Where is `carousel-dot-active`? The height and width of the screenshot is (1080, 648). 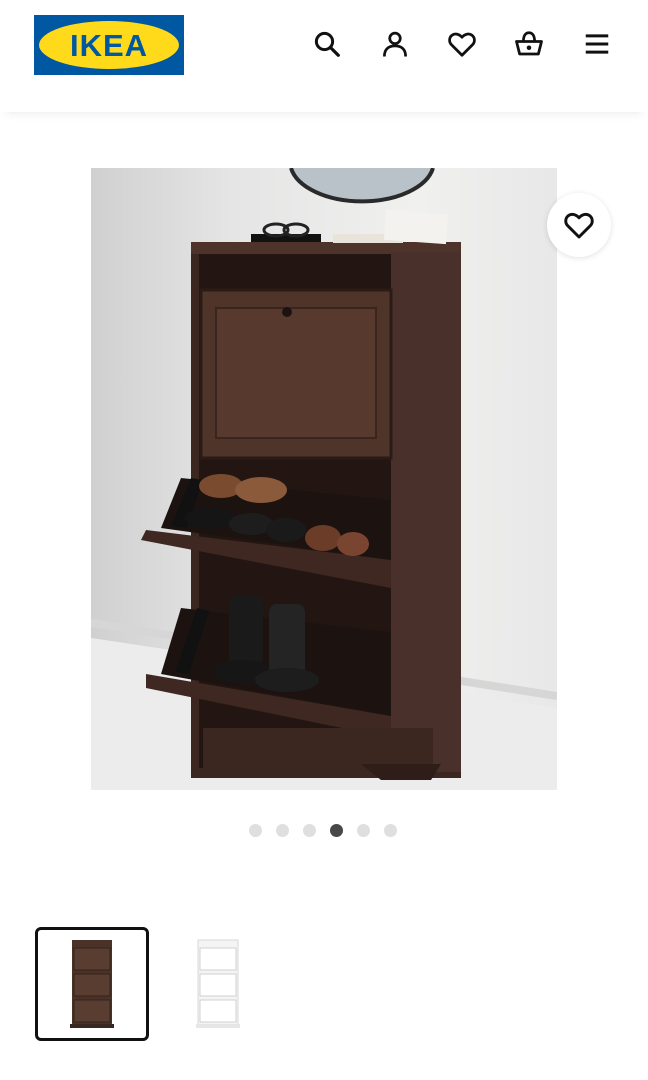
carousel-dot-active is located at coordinates (336, 830).